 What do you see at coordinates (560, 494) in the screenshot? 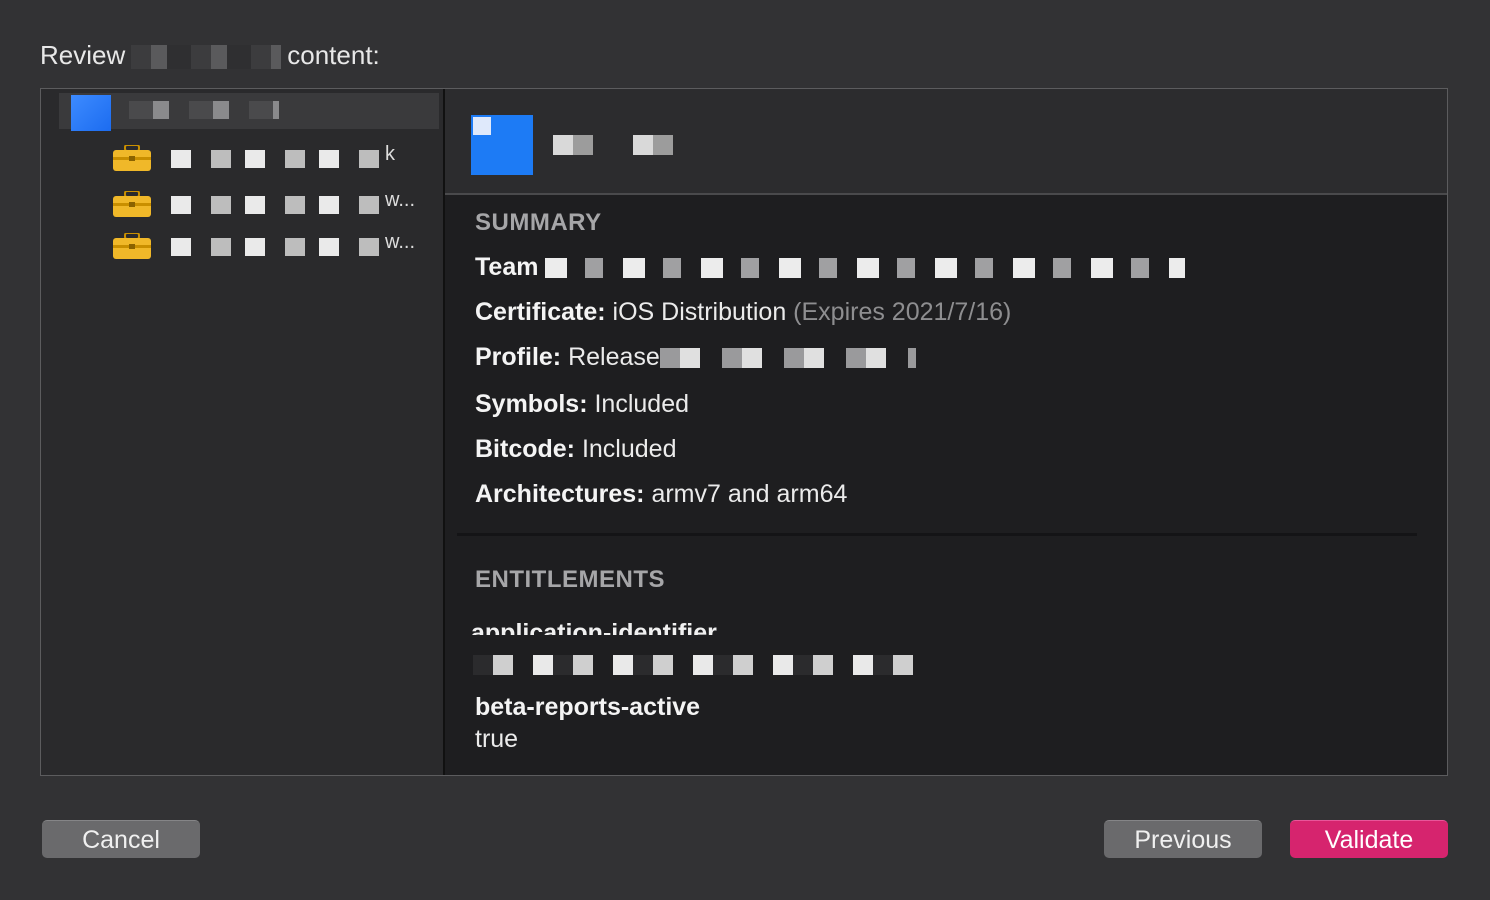
I see `architectures-label: Architectures:` at bounding box center [560, 494].